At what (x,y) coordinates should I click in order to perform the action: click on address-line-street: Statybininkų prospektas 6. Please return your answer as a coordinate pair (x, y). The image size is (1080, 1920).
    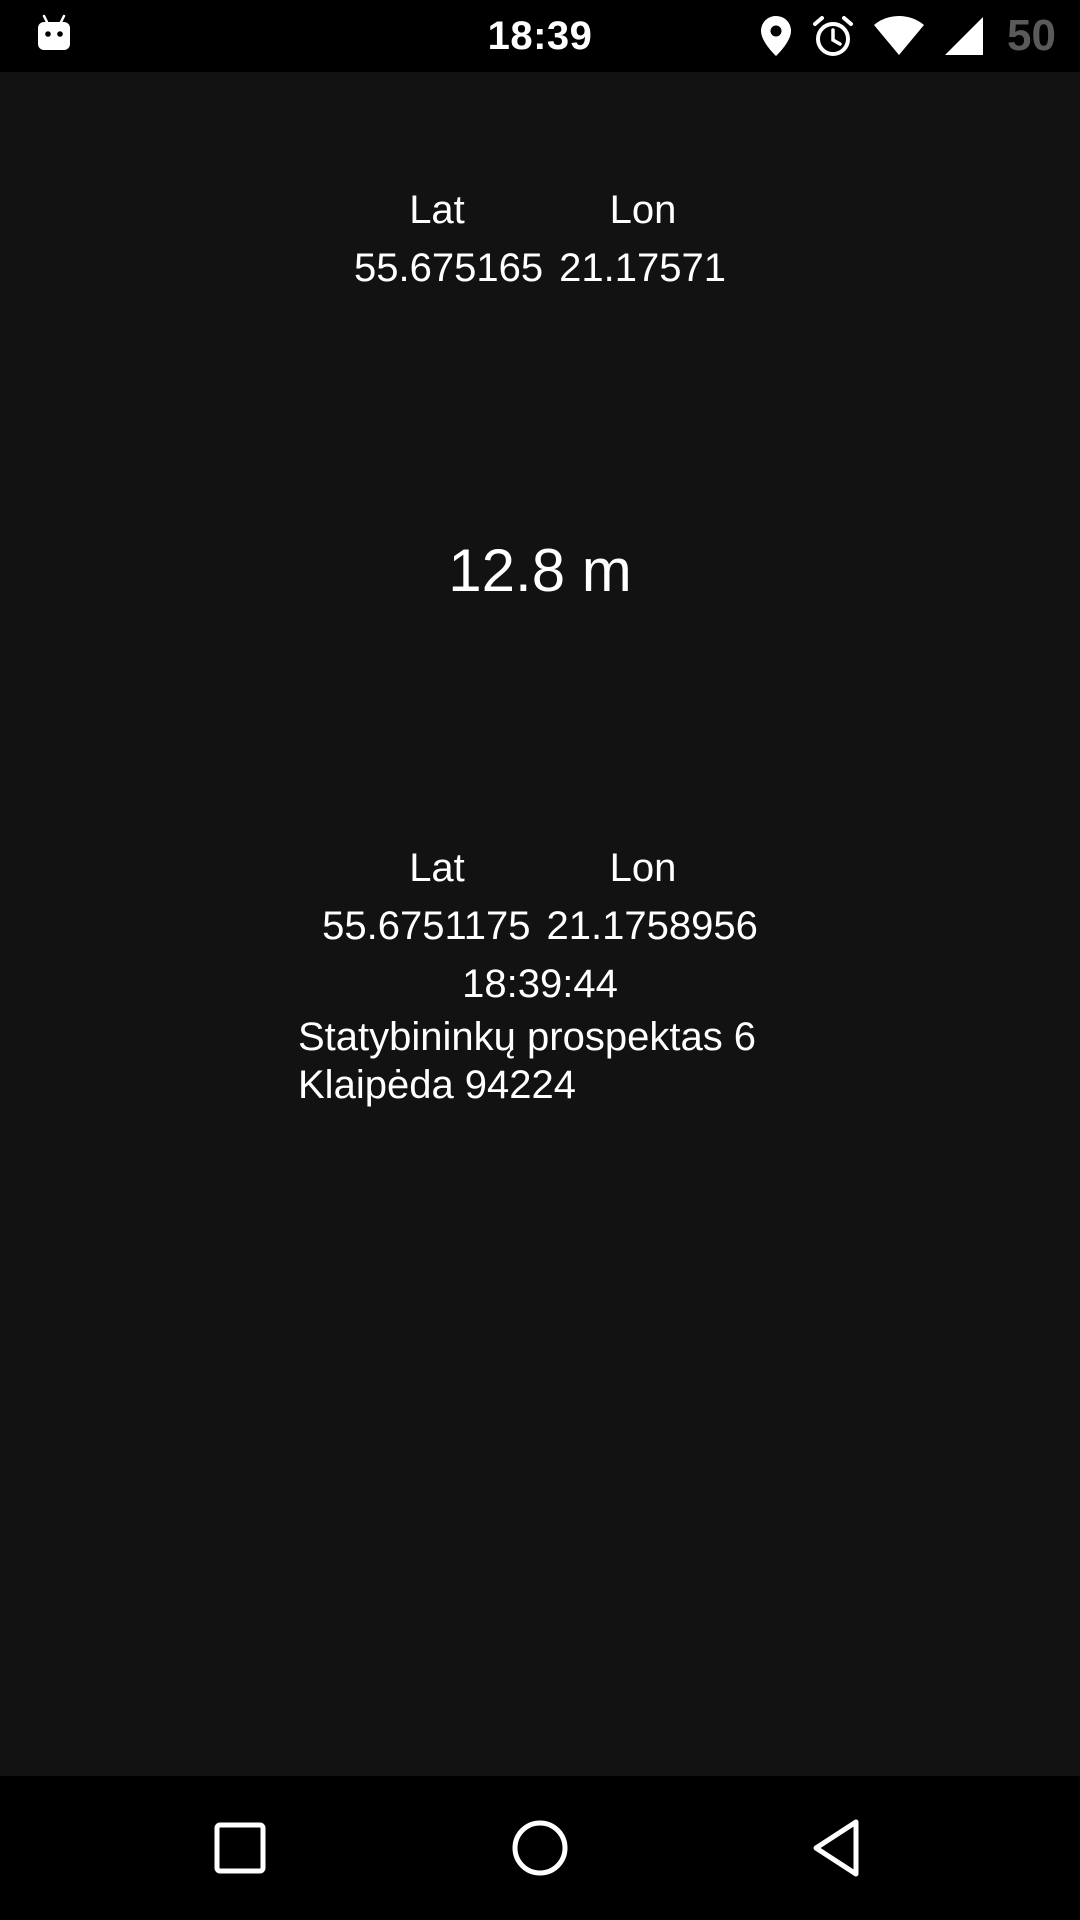
    Looking at the image, I should click on (527, 1037).